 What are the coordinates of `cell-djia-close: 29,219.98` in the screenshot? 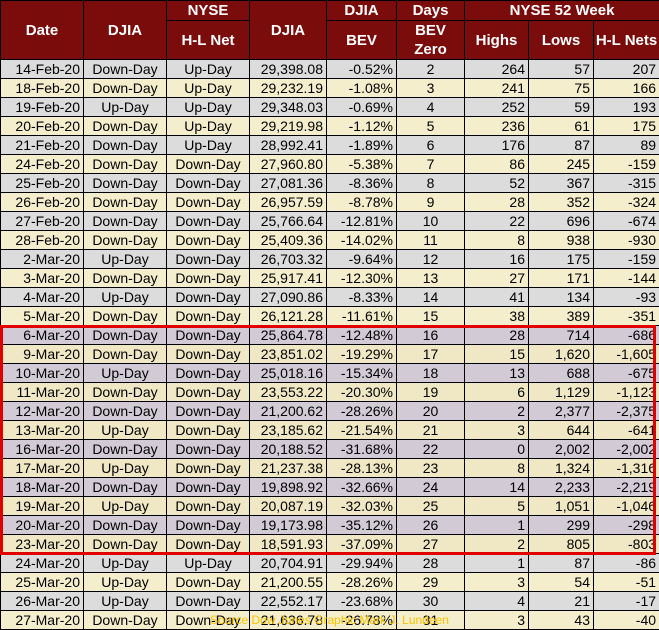 It's located at (288, 126).